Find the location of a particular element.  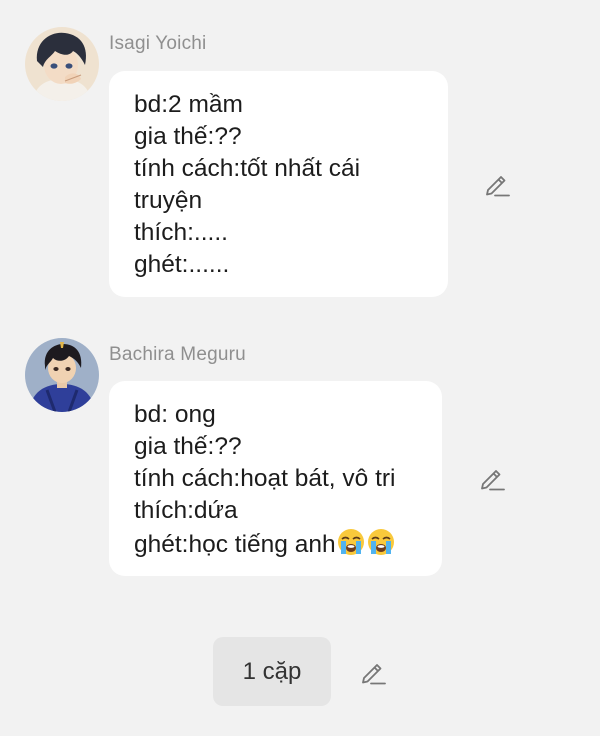

avatar-isagi is located at coordinates (62, 64).